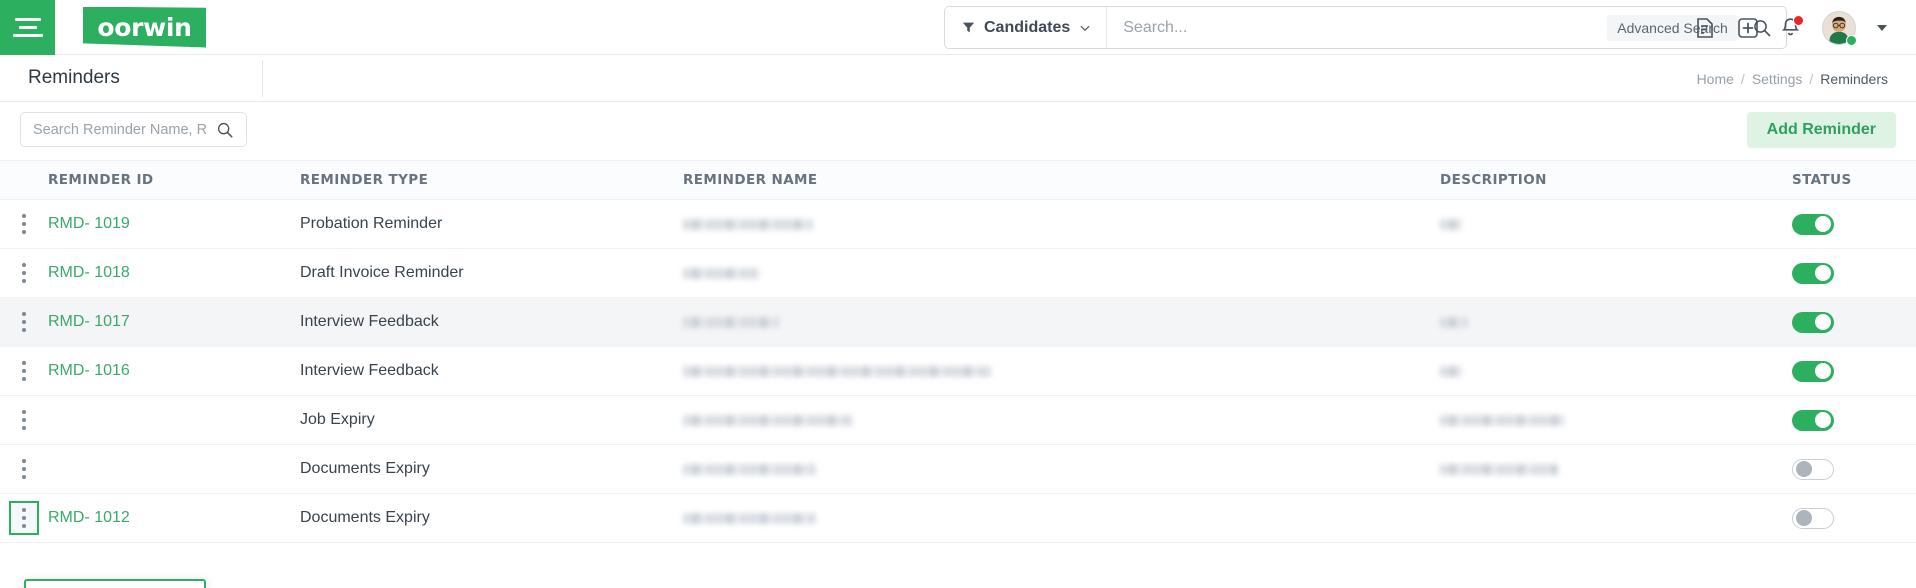 The width and height of the screenshot is (1916, 588). Describe the element at coordinates (1851, 40) in the screenshot. I see `online-status-dot` at that location.